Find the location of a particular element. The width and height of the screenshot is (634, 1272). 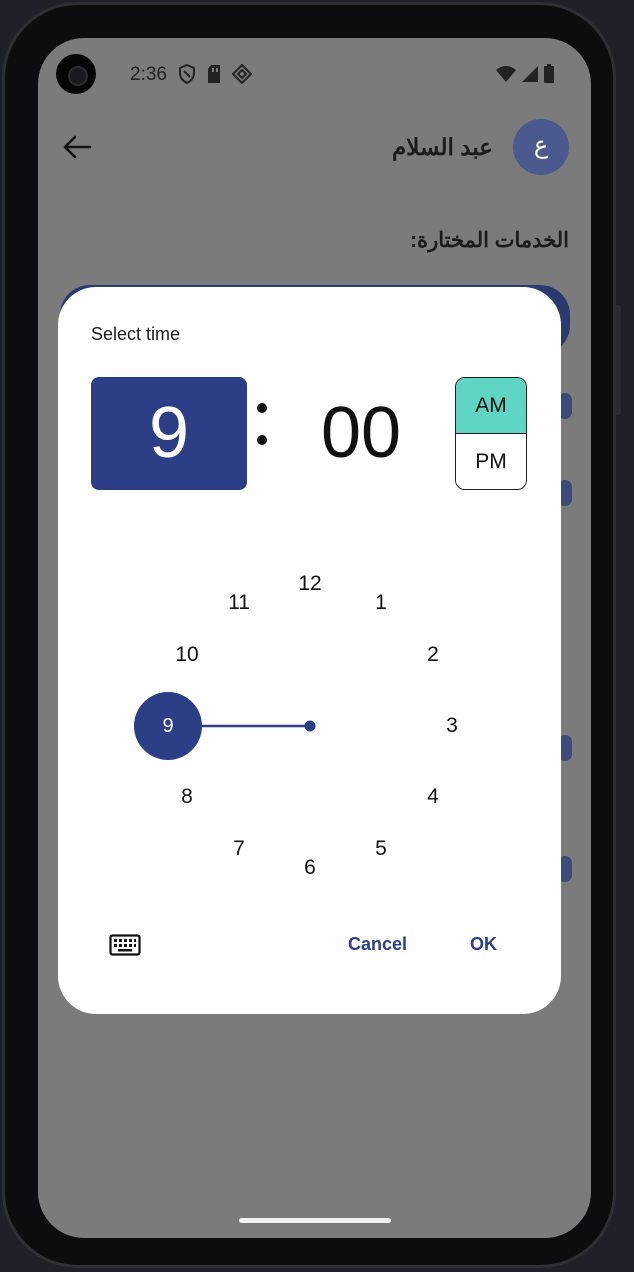

clock-number-8: 8 is located at coordinates (187, 797).